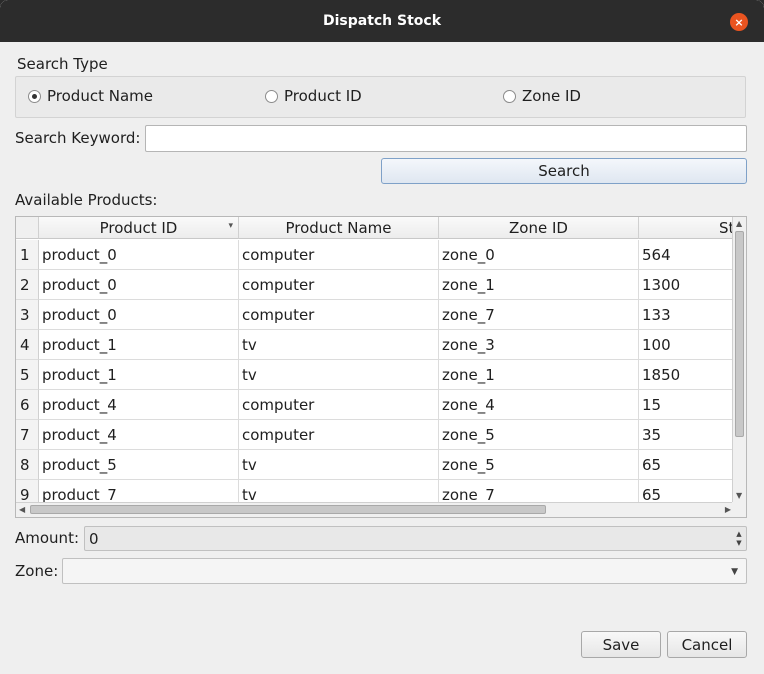 The image size is (764, 674). I want to click on sort-arrow-icon: ▾, so click(230, 226).